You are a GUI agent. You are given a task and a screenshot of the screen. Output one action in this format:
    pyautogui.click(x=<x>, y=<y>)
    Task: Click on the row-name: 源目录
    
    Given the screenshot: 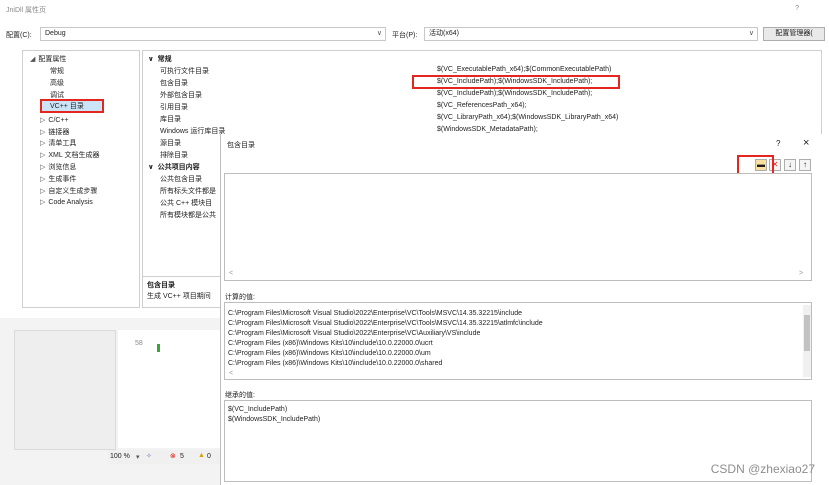 What is the action you would take?
    pyautogui.click(x=170, y=143)
    